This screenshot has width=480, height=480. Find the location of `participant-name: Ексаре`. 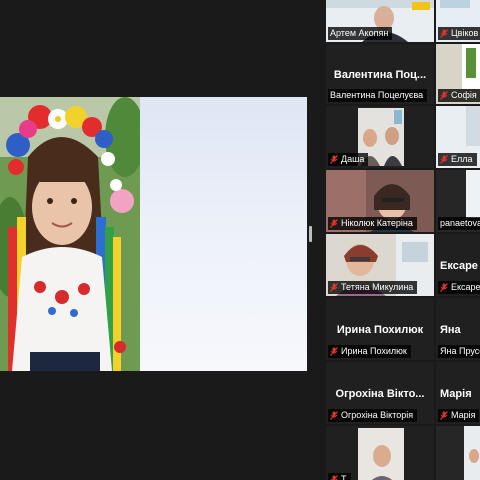

participant-name: Ексаре is located at coordinates (465, 287).